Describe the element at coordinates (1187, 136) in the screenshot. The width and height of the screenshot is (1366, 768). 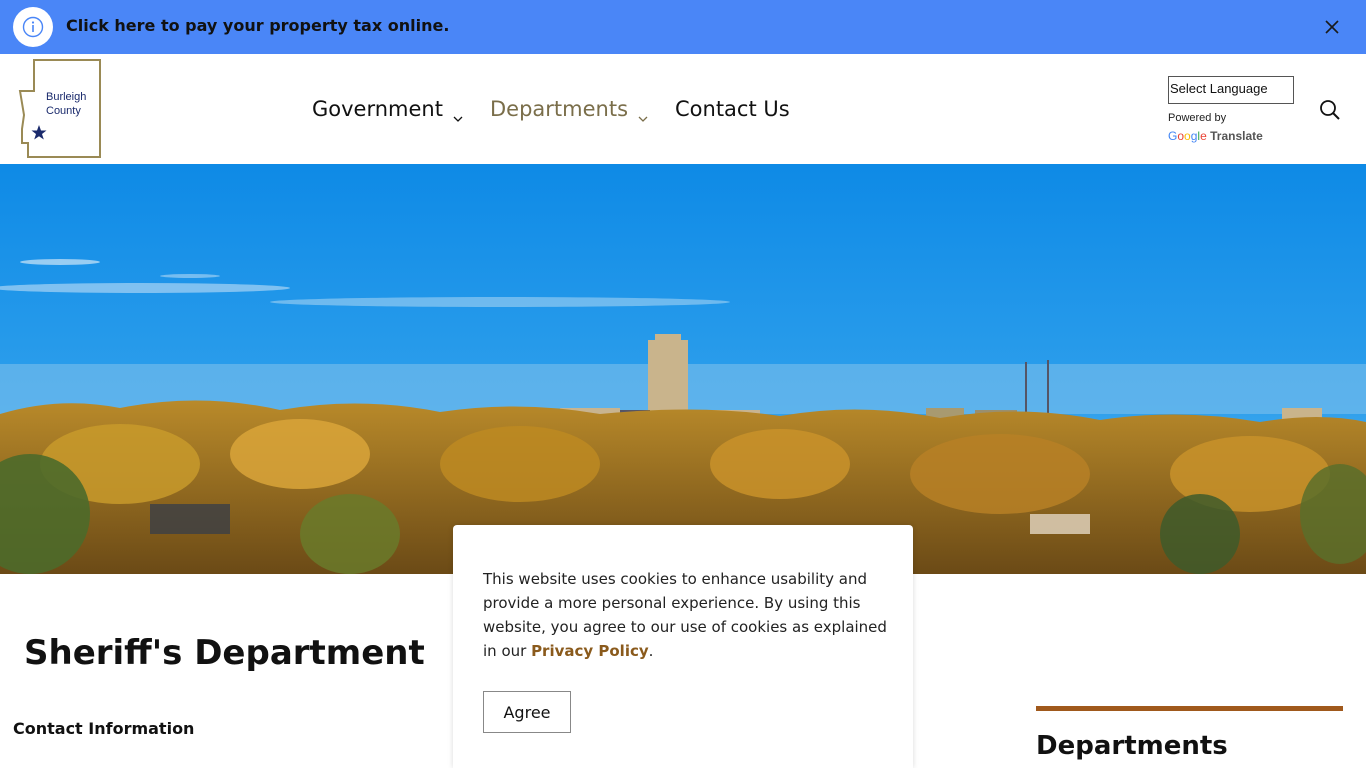
I see `google-logo: Google` at that location.